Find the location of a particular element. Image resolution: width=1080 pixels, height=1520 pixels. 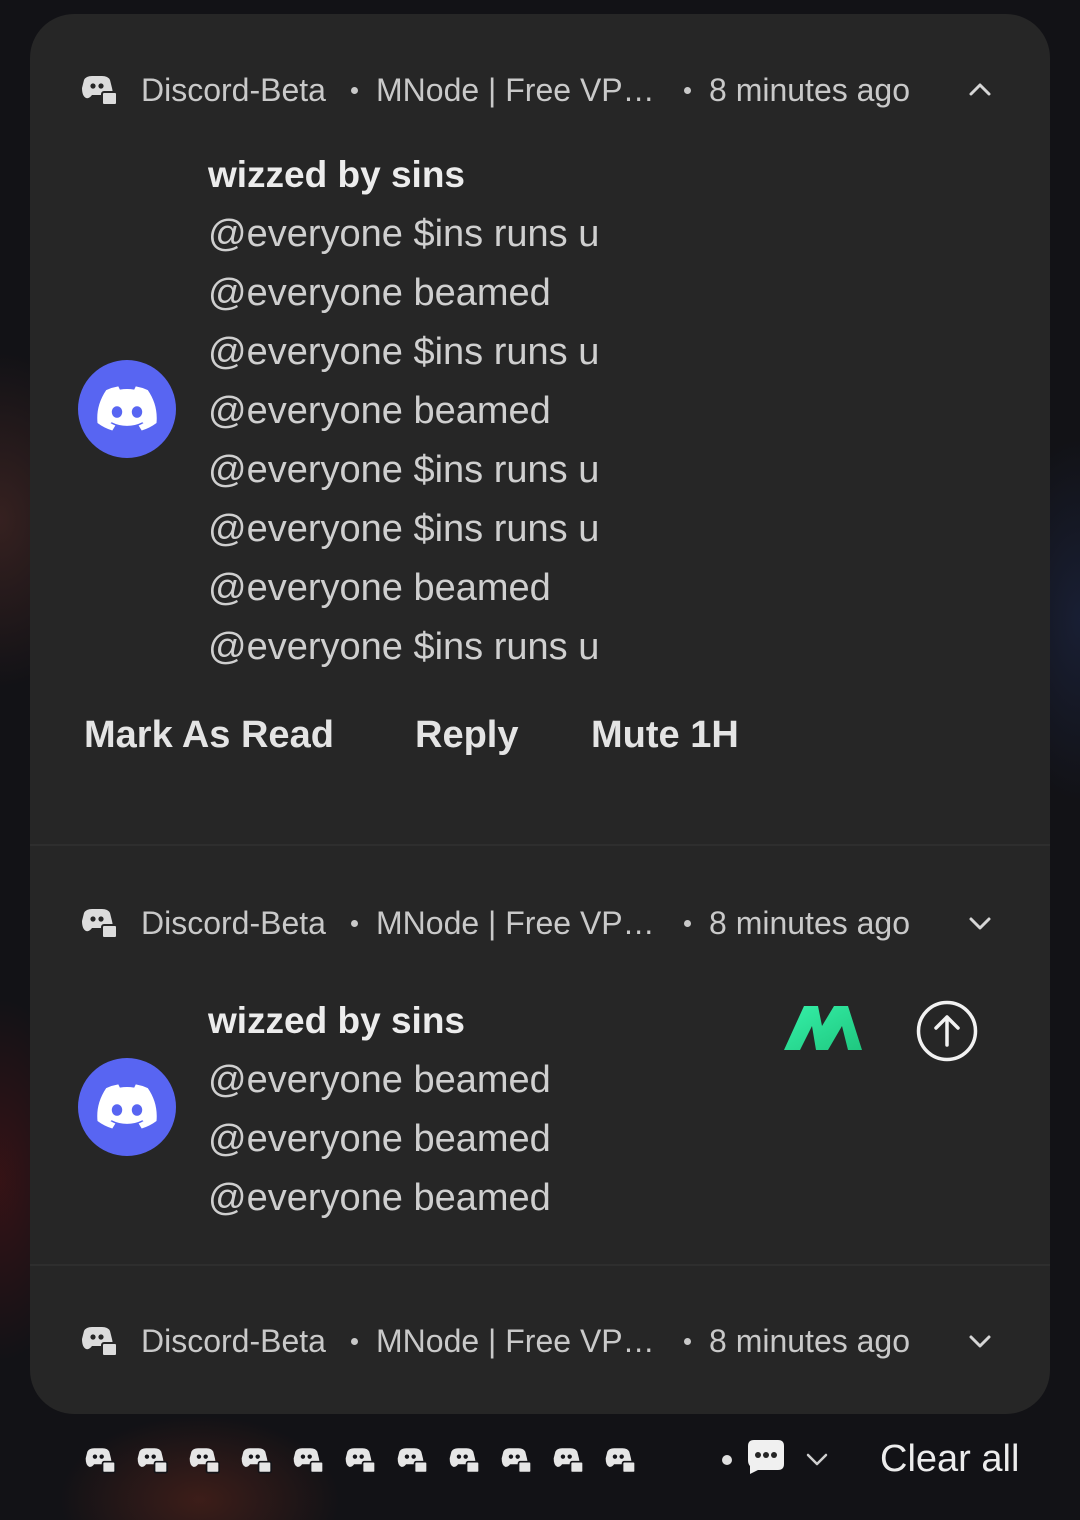

reply-button: Reply is located at coordinates (466, 735).